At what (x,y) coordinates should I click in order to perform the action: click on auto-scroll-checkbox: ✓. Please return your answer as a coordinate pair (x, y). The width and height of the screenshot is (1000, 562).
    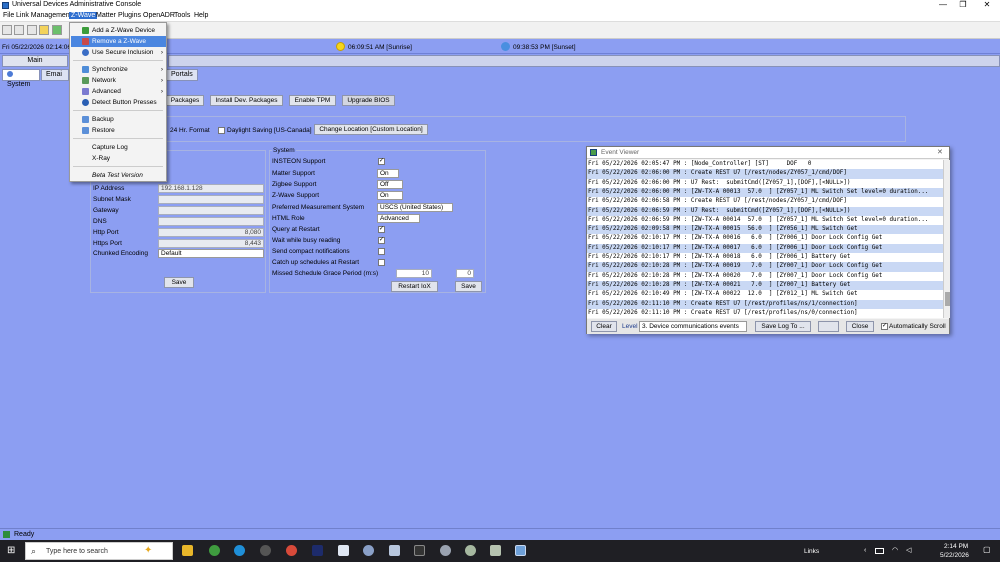
    Looking at the image, I should click on (884, 326).